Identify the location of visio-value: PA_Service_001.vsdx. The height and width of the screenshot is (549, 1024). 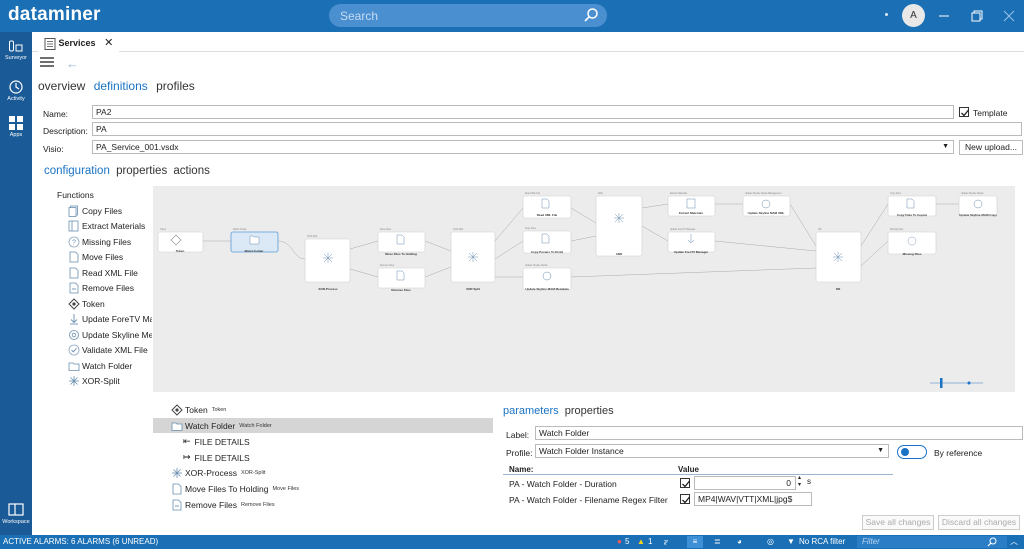
(137, 147).